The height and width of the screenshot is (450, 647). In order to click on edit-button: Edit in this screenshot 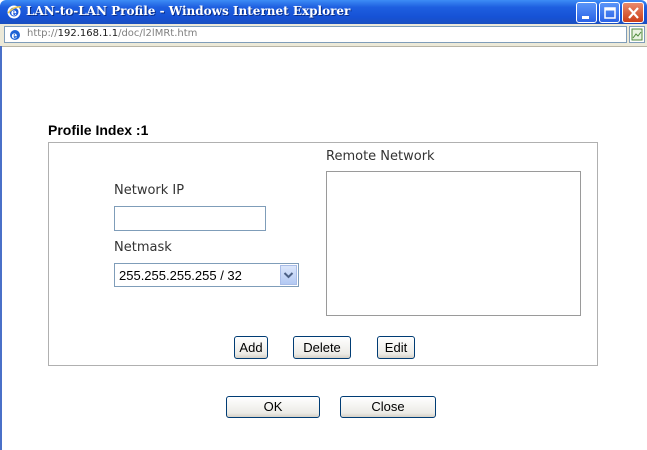, I will do `click(396, 347)`.